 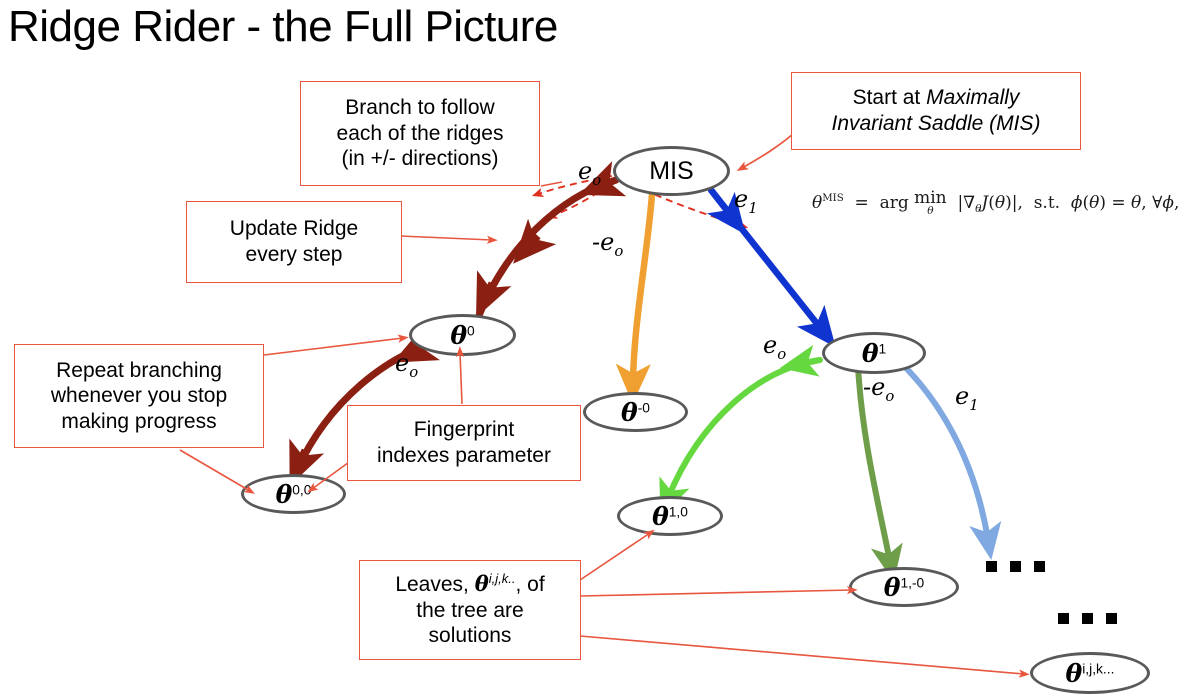 What do you see at coordinates (470, 636) in the screenshot?
I see `callout-line: solutions` at bounding box center [470, 636].